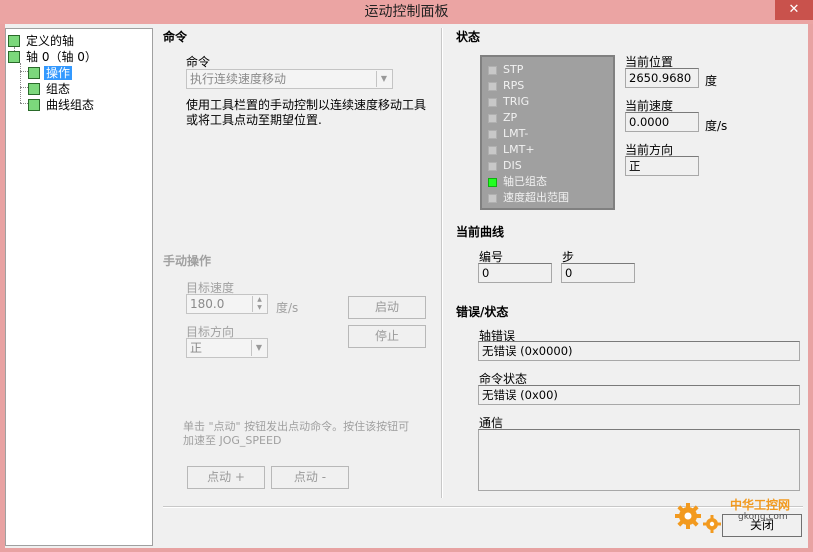 This screenshot has width=813, height=552. Describe the element at coordinates (50, 41) in the screenshot. I see `tree-item-label: 定义的轴` at that location.